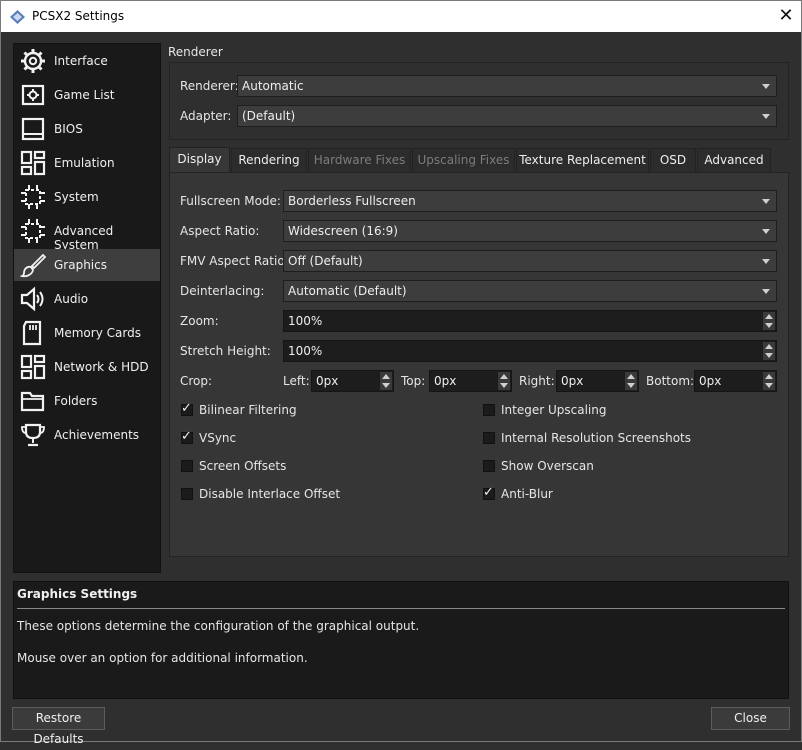 The height and width of the screenshot is (750, 802). I want to click on zoom-value: 100%, so click(305, 321).